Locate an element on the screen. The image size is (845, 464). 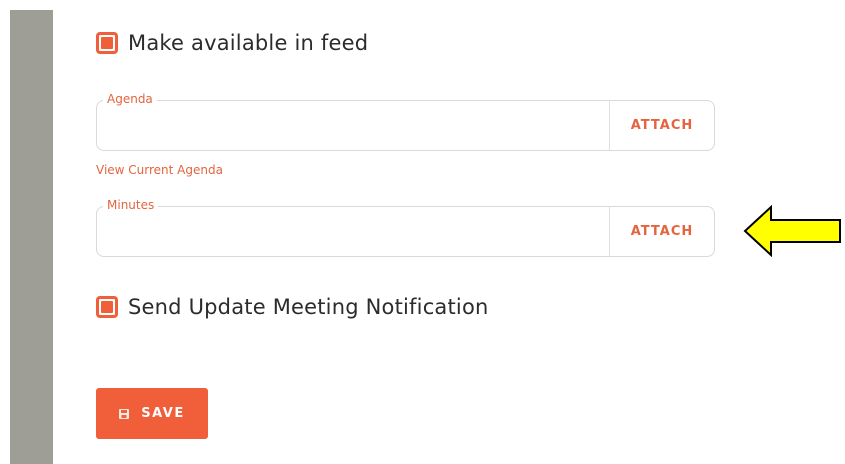
minutes-attach-button: ATTACH is located at coordinates (662, 231).